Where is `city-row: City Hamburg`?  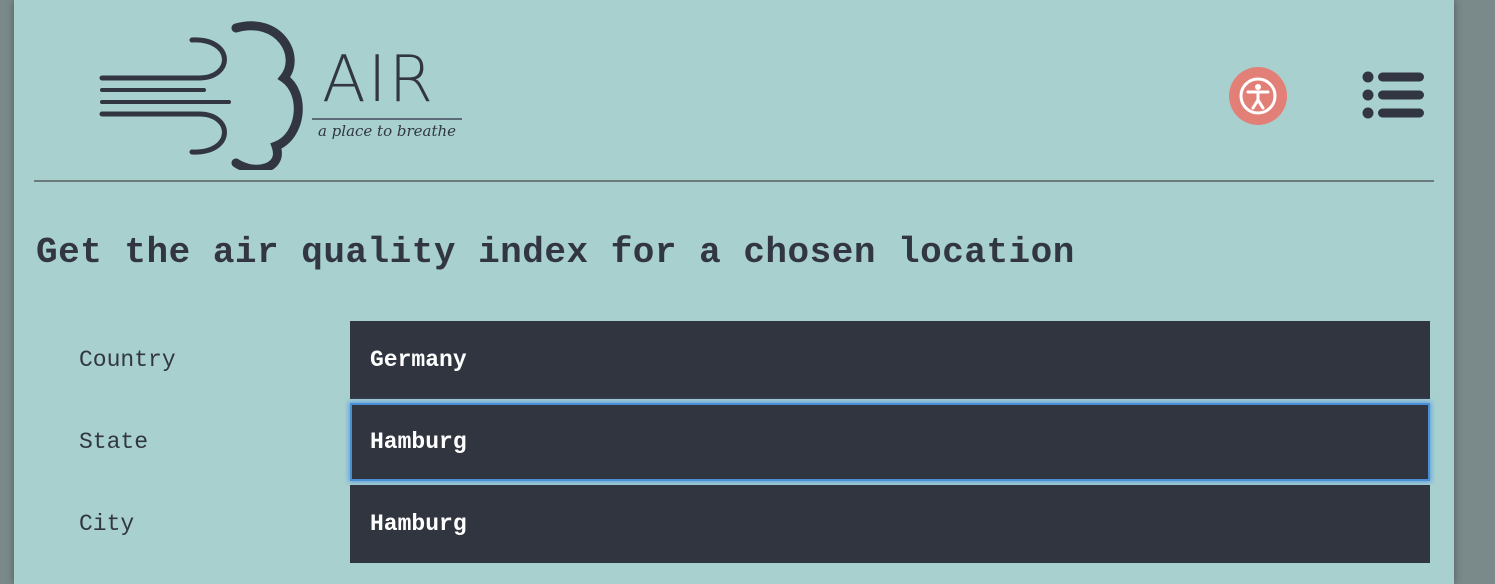
city-row: City Hamburg is located at coordinates (734, 524).